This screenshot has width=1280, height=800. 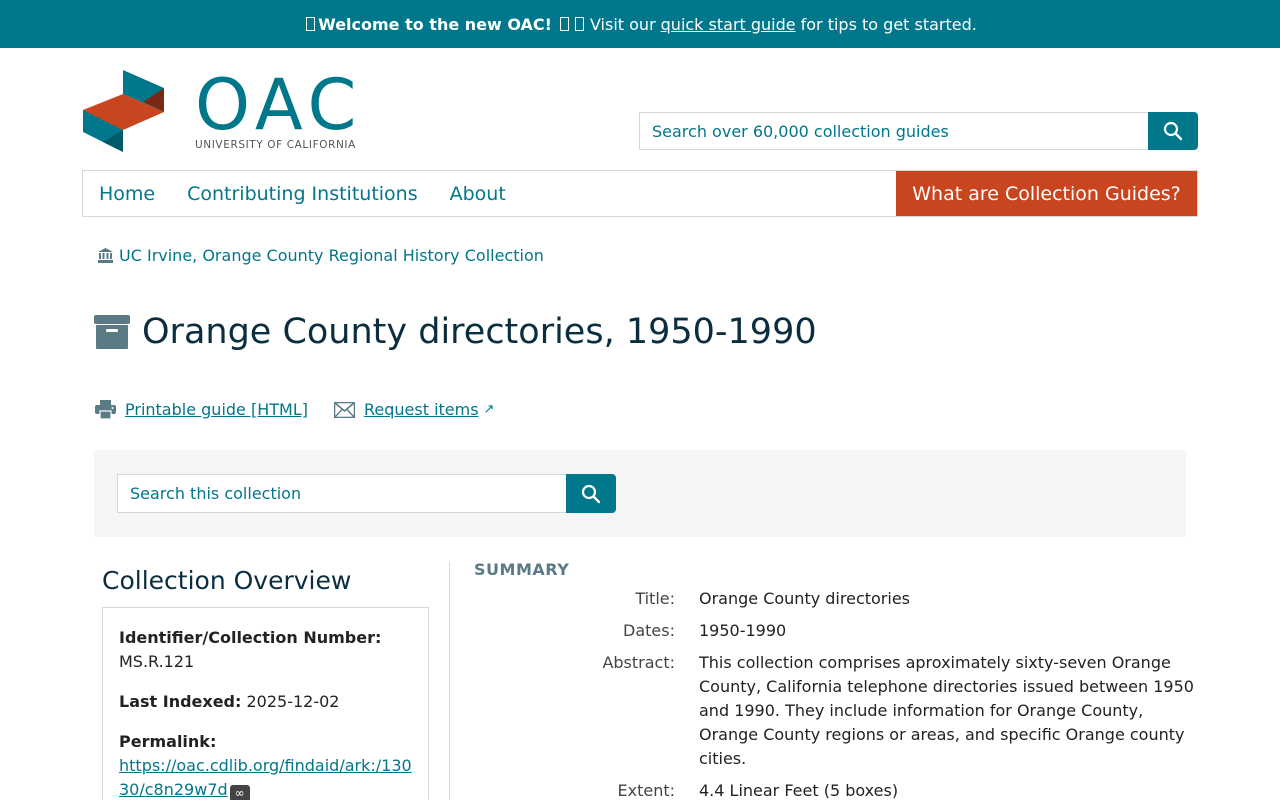 What do you see at coordinates (646, 790) in the screenshot?
I see `summary-label: Extent:` at bounding box center [646, 790].